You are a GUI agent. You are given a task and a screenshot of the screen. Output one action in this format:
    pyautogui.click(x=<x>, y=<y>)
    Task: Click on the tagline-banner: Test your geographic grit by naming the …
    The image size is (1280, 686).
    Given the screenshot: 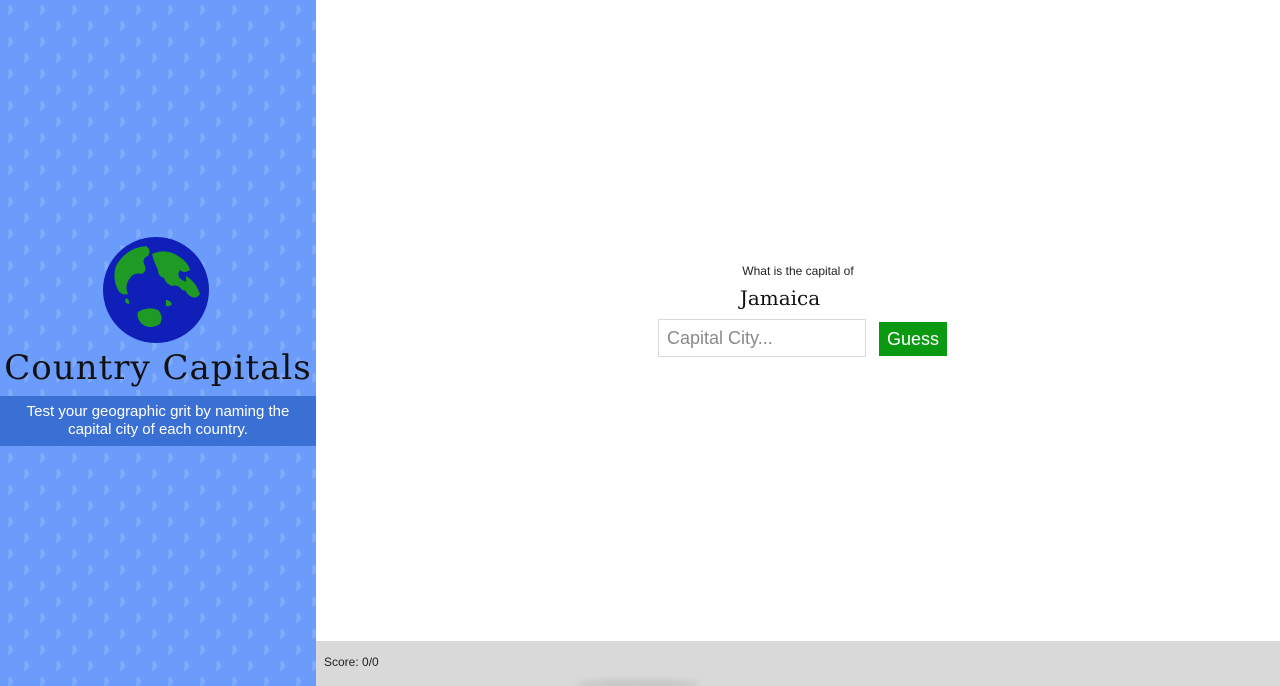 What is the action you would take?
    pyautogui.click(x=158, y=421)
    